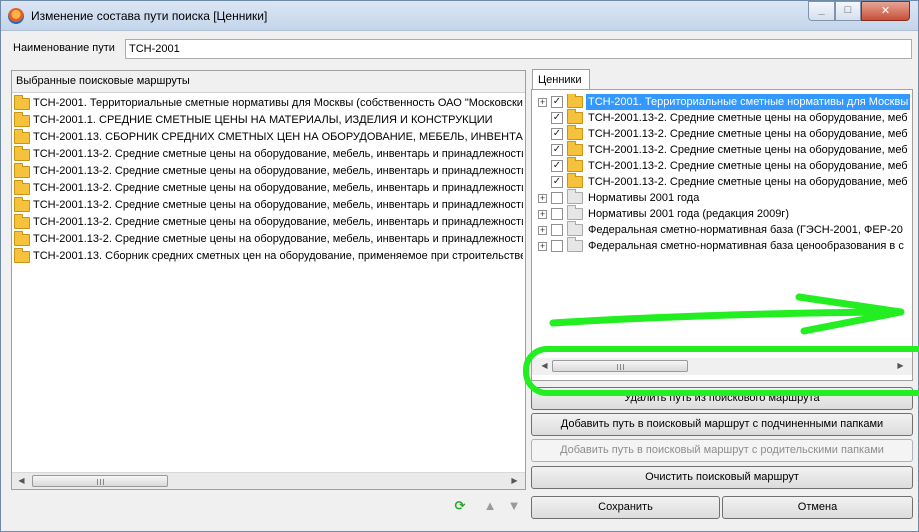 Image resolution: width=919 pixels, height=532 pixels. Describe the element at coordinates (490, 506) in the screenshot. I see `arrow-up-icon: ▲` at that location.